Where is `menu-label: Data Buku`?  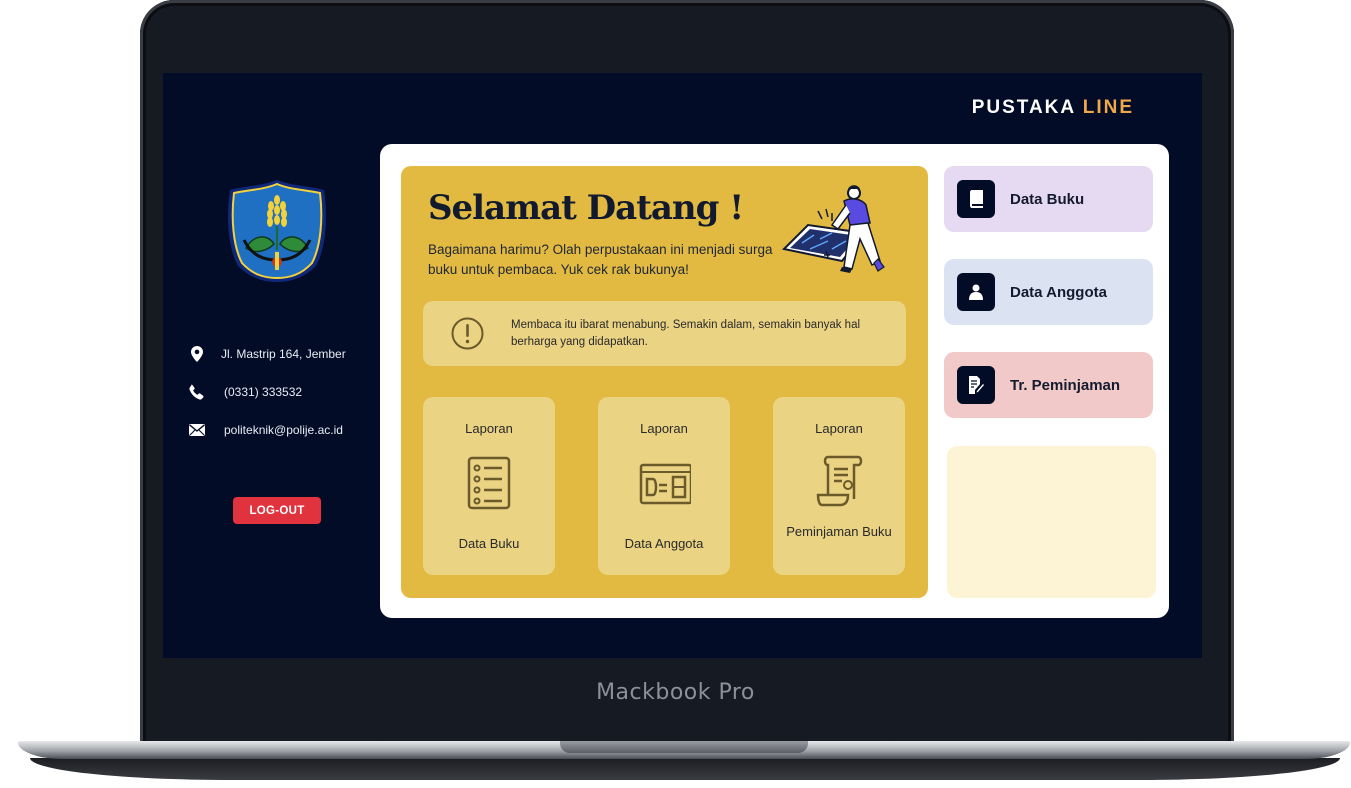
menu-label: Data Buku is located at coordinates (1047, 199).